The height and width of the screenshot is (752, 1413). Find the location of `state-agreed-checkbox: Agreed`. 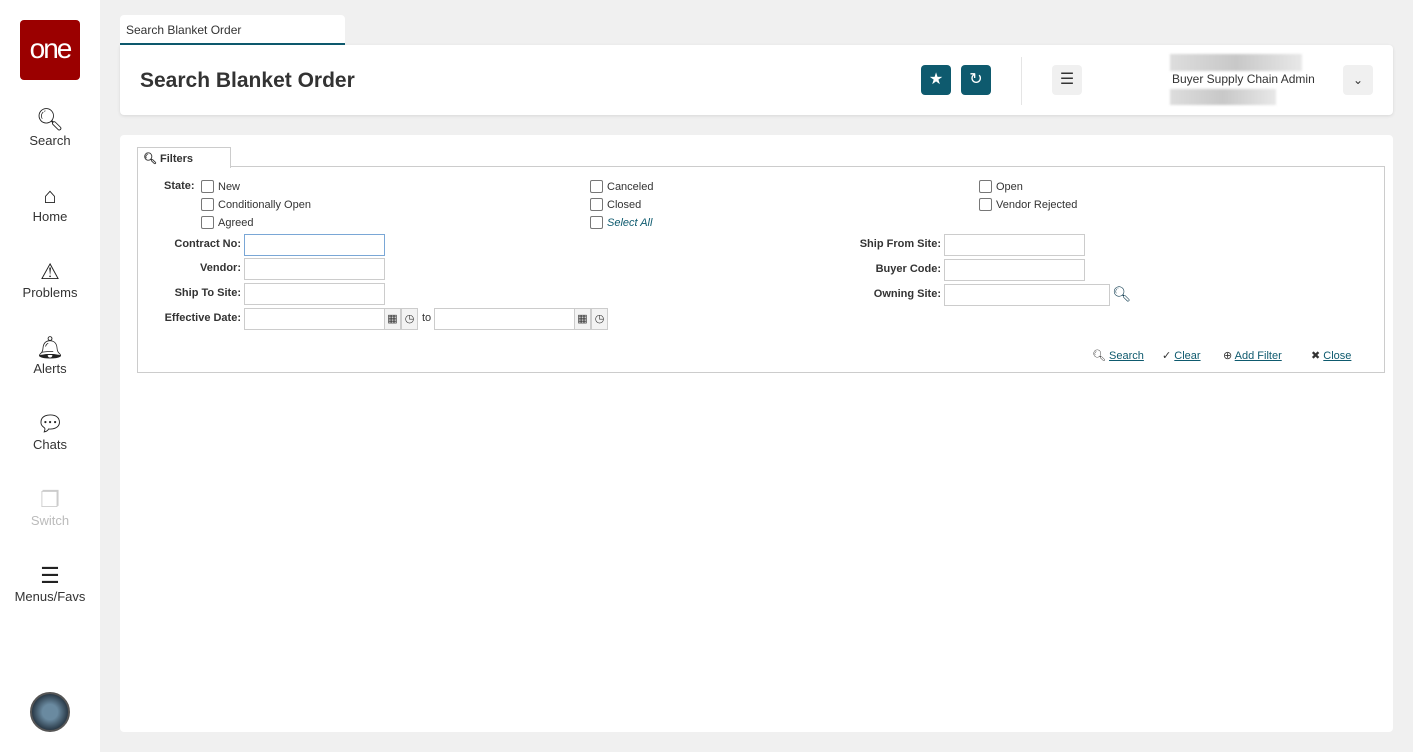

state-agreed-checkbox: Agreed is located at coordinates (227, 222).